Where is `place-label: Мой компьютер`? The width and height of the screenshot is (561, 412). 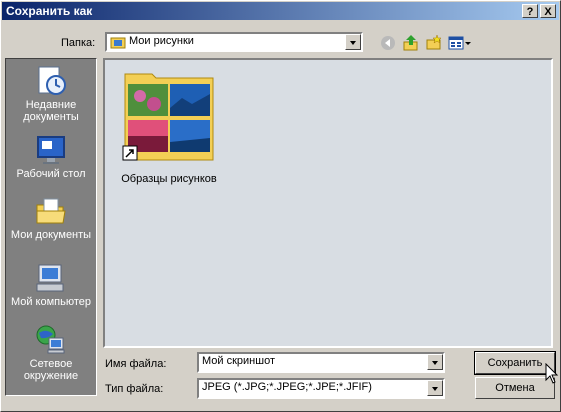
place-label: Мой компьютер is located at coordinates (51, 302).